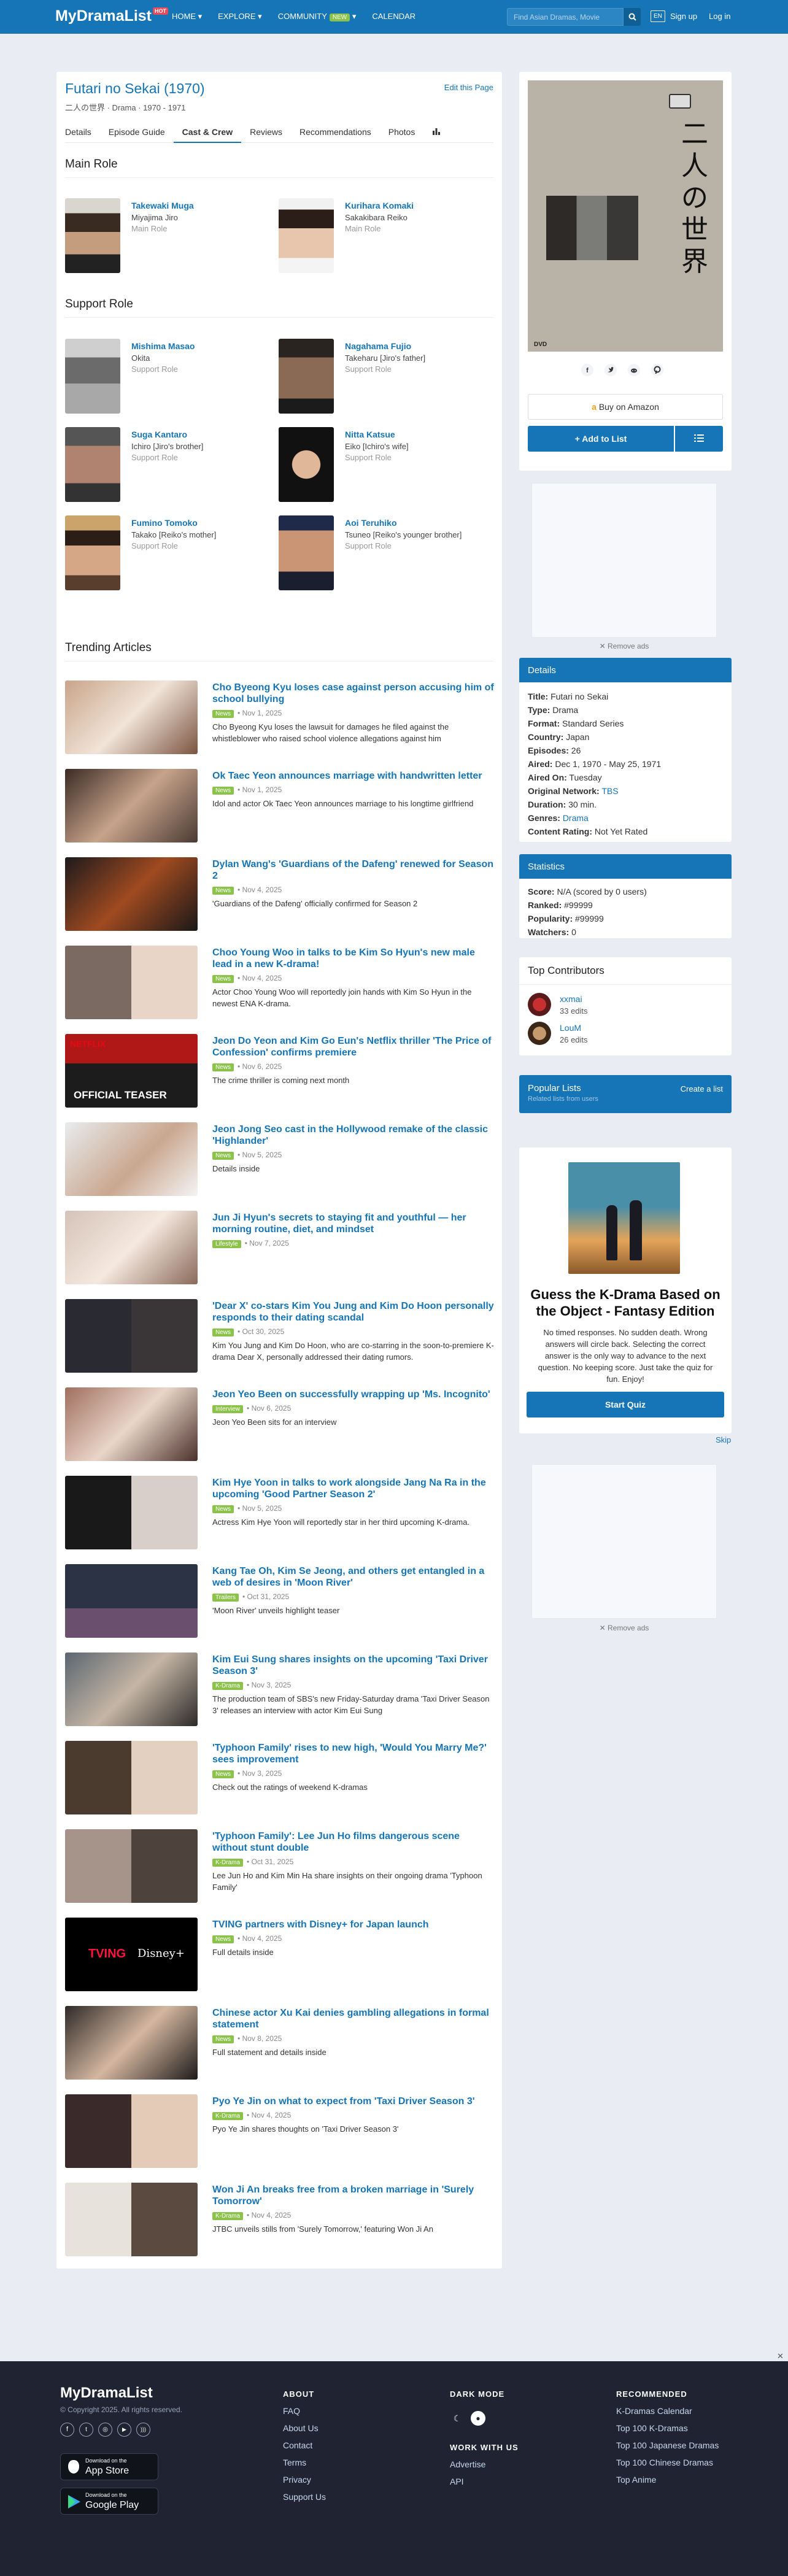 Image resolution: width=788 pixels, height=2576 pixels. What do you see at coordinates (370, 434) in the screenshot?
I see `actor-name: Nitta Katsue` at bounding box center [370, 434].